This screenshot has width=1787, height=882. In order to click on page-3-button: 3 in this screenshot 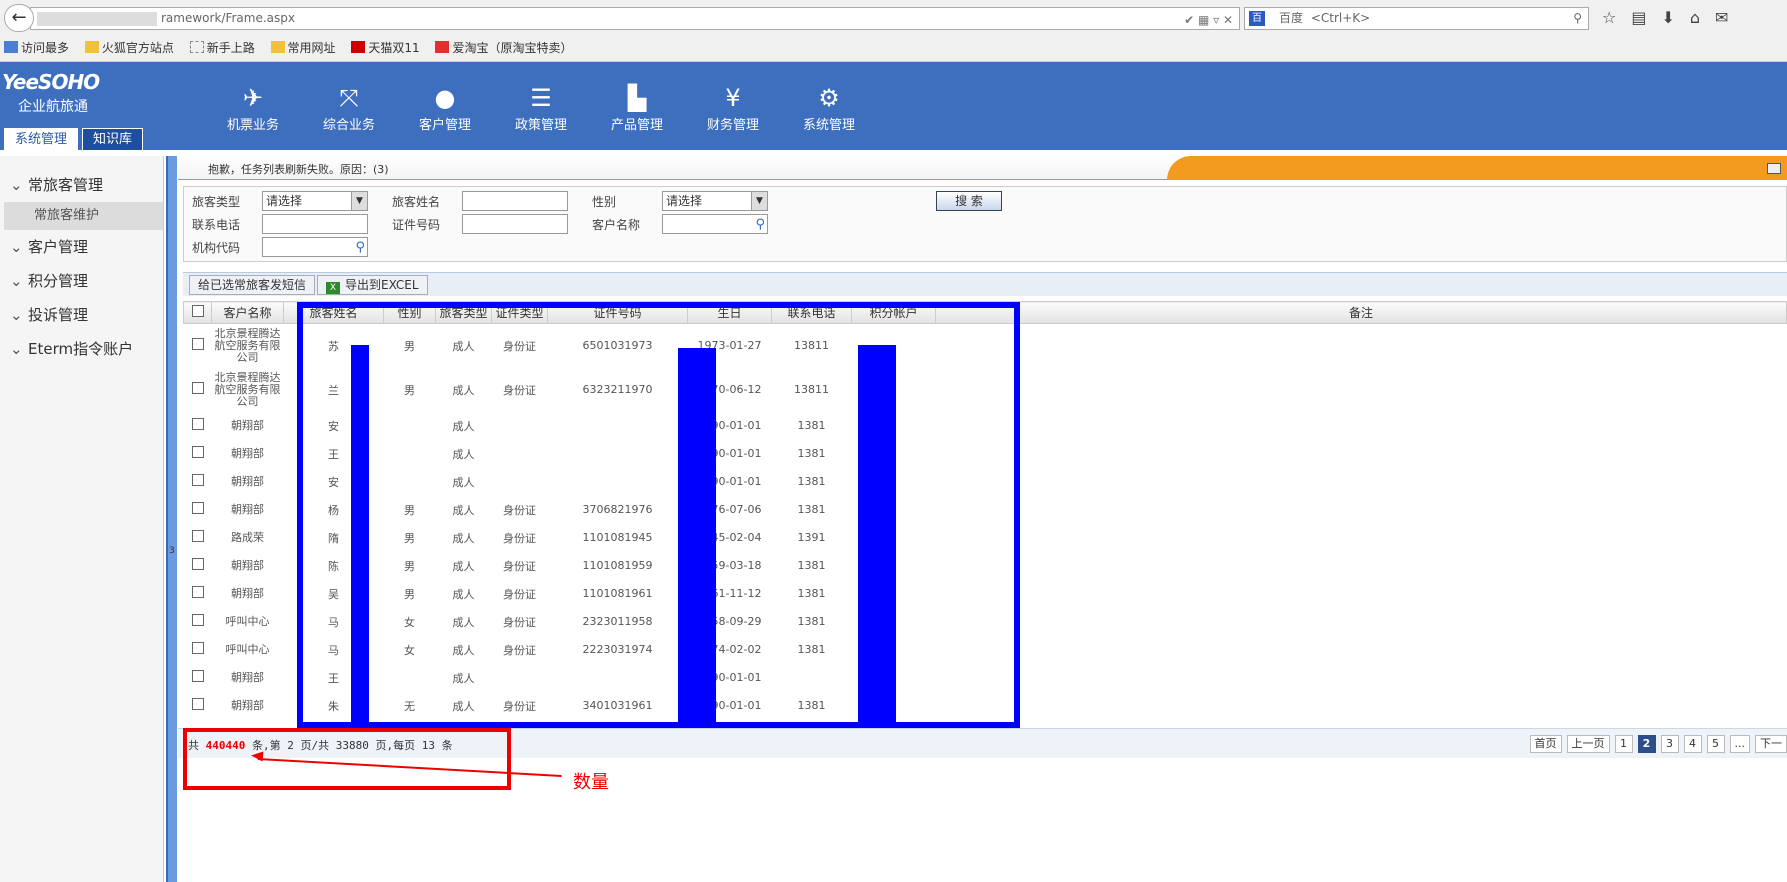, I will do `click(1669, 744)`.